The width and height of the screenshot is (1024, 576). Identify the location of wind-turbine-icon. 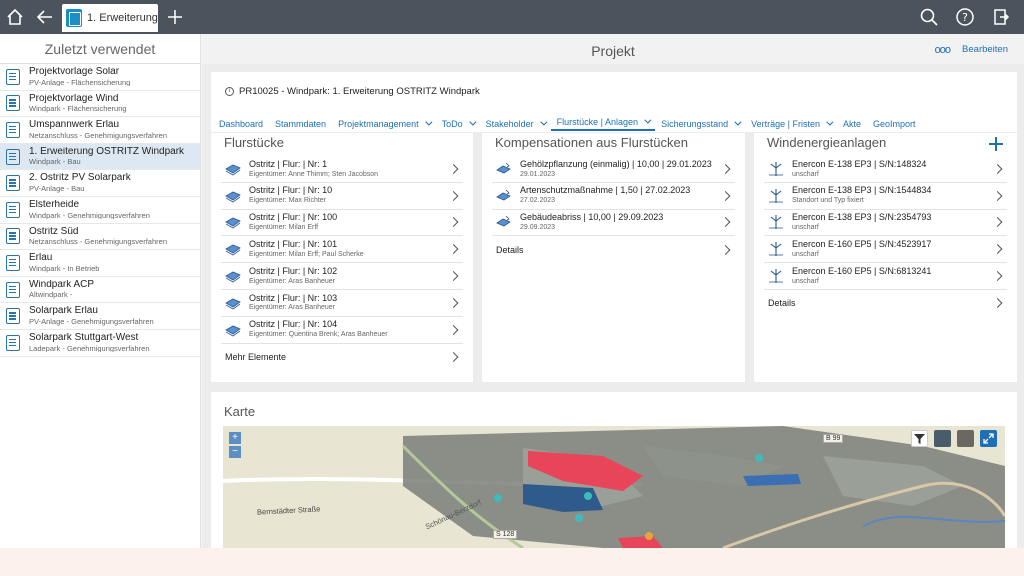
(776, 168).